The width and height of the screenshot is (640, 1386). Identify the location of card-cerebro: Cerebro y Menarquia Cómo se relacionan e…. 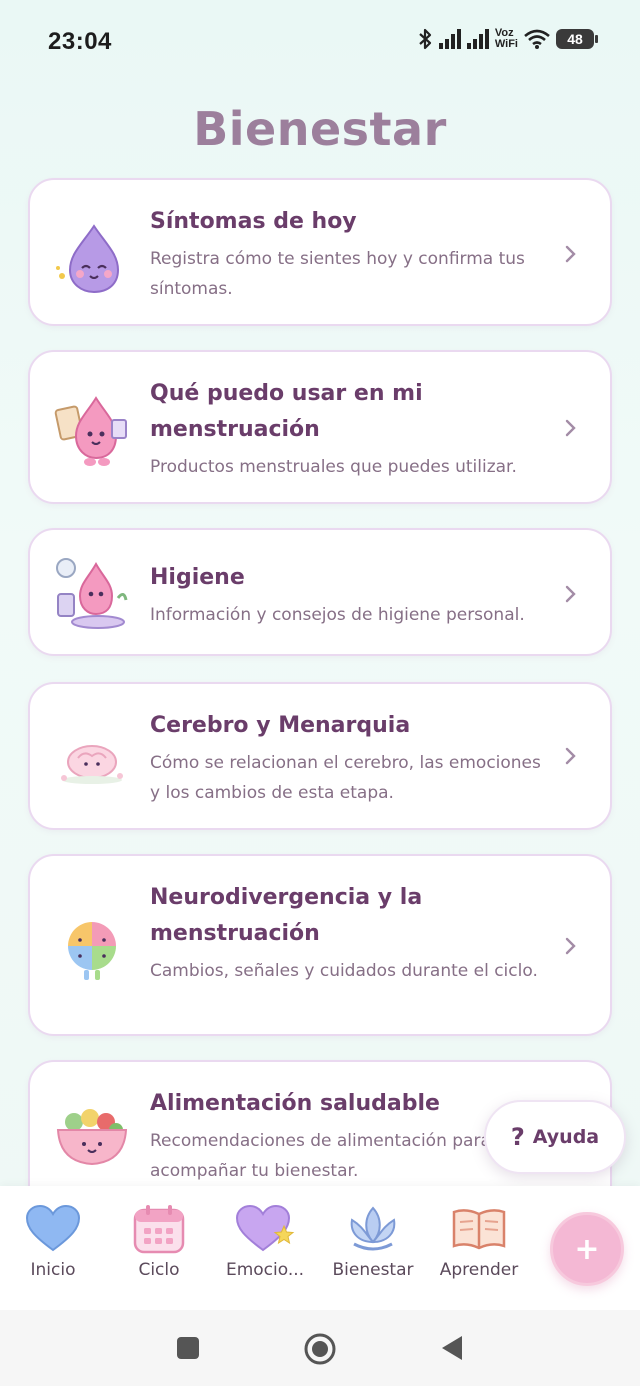
(320, 756).